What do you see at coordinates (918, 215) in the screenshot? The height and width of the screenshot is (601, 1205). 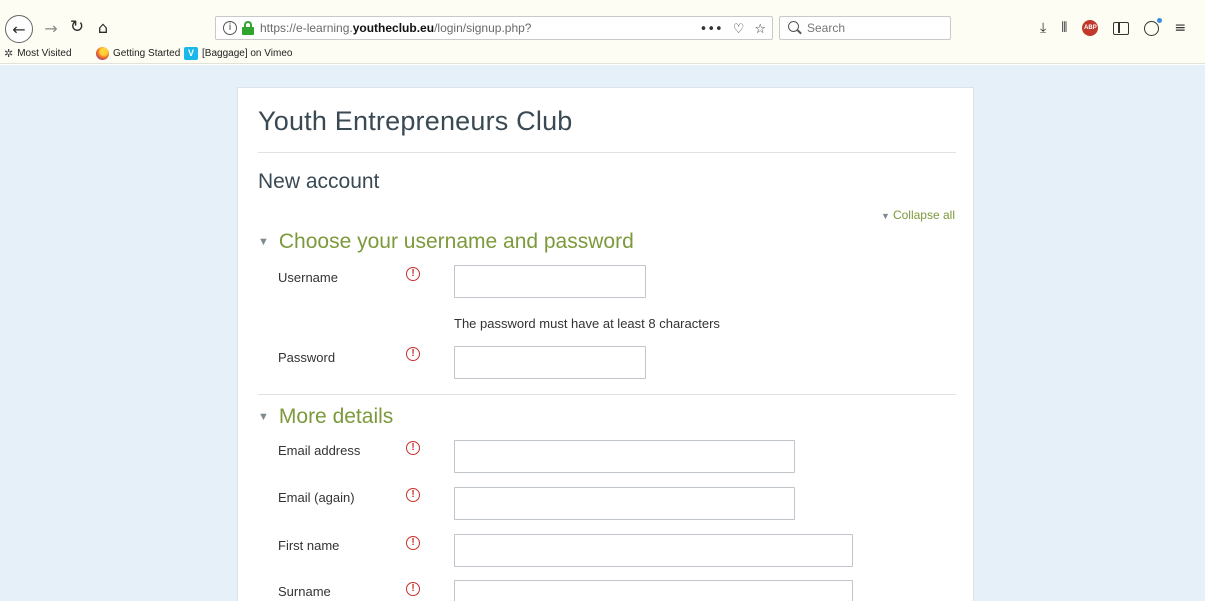 I see `collapse-all-link: ▼ Collapse all` at bounding box center [918, 215].